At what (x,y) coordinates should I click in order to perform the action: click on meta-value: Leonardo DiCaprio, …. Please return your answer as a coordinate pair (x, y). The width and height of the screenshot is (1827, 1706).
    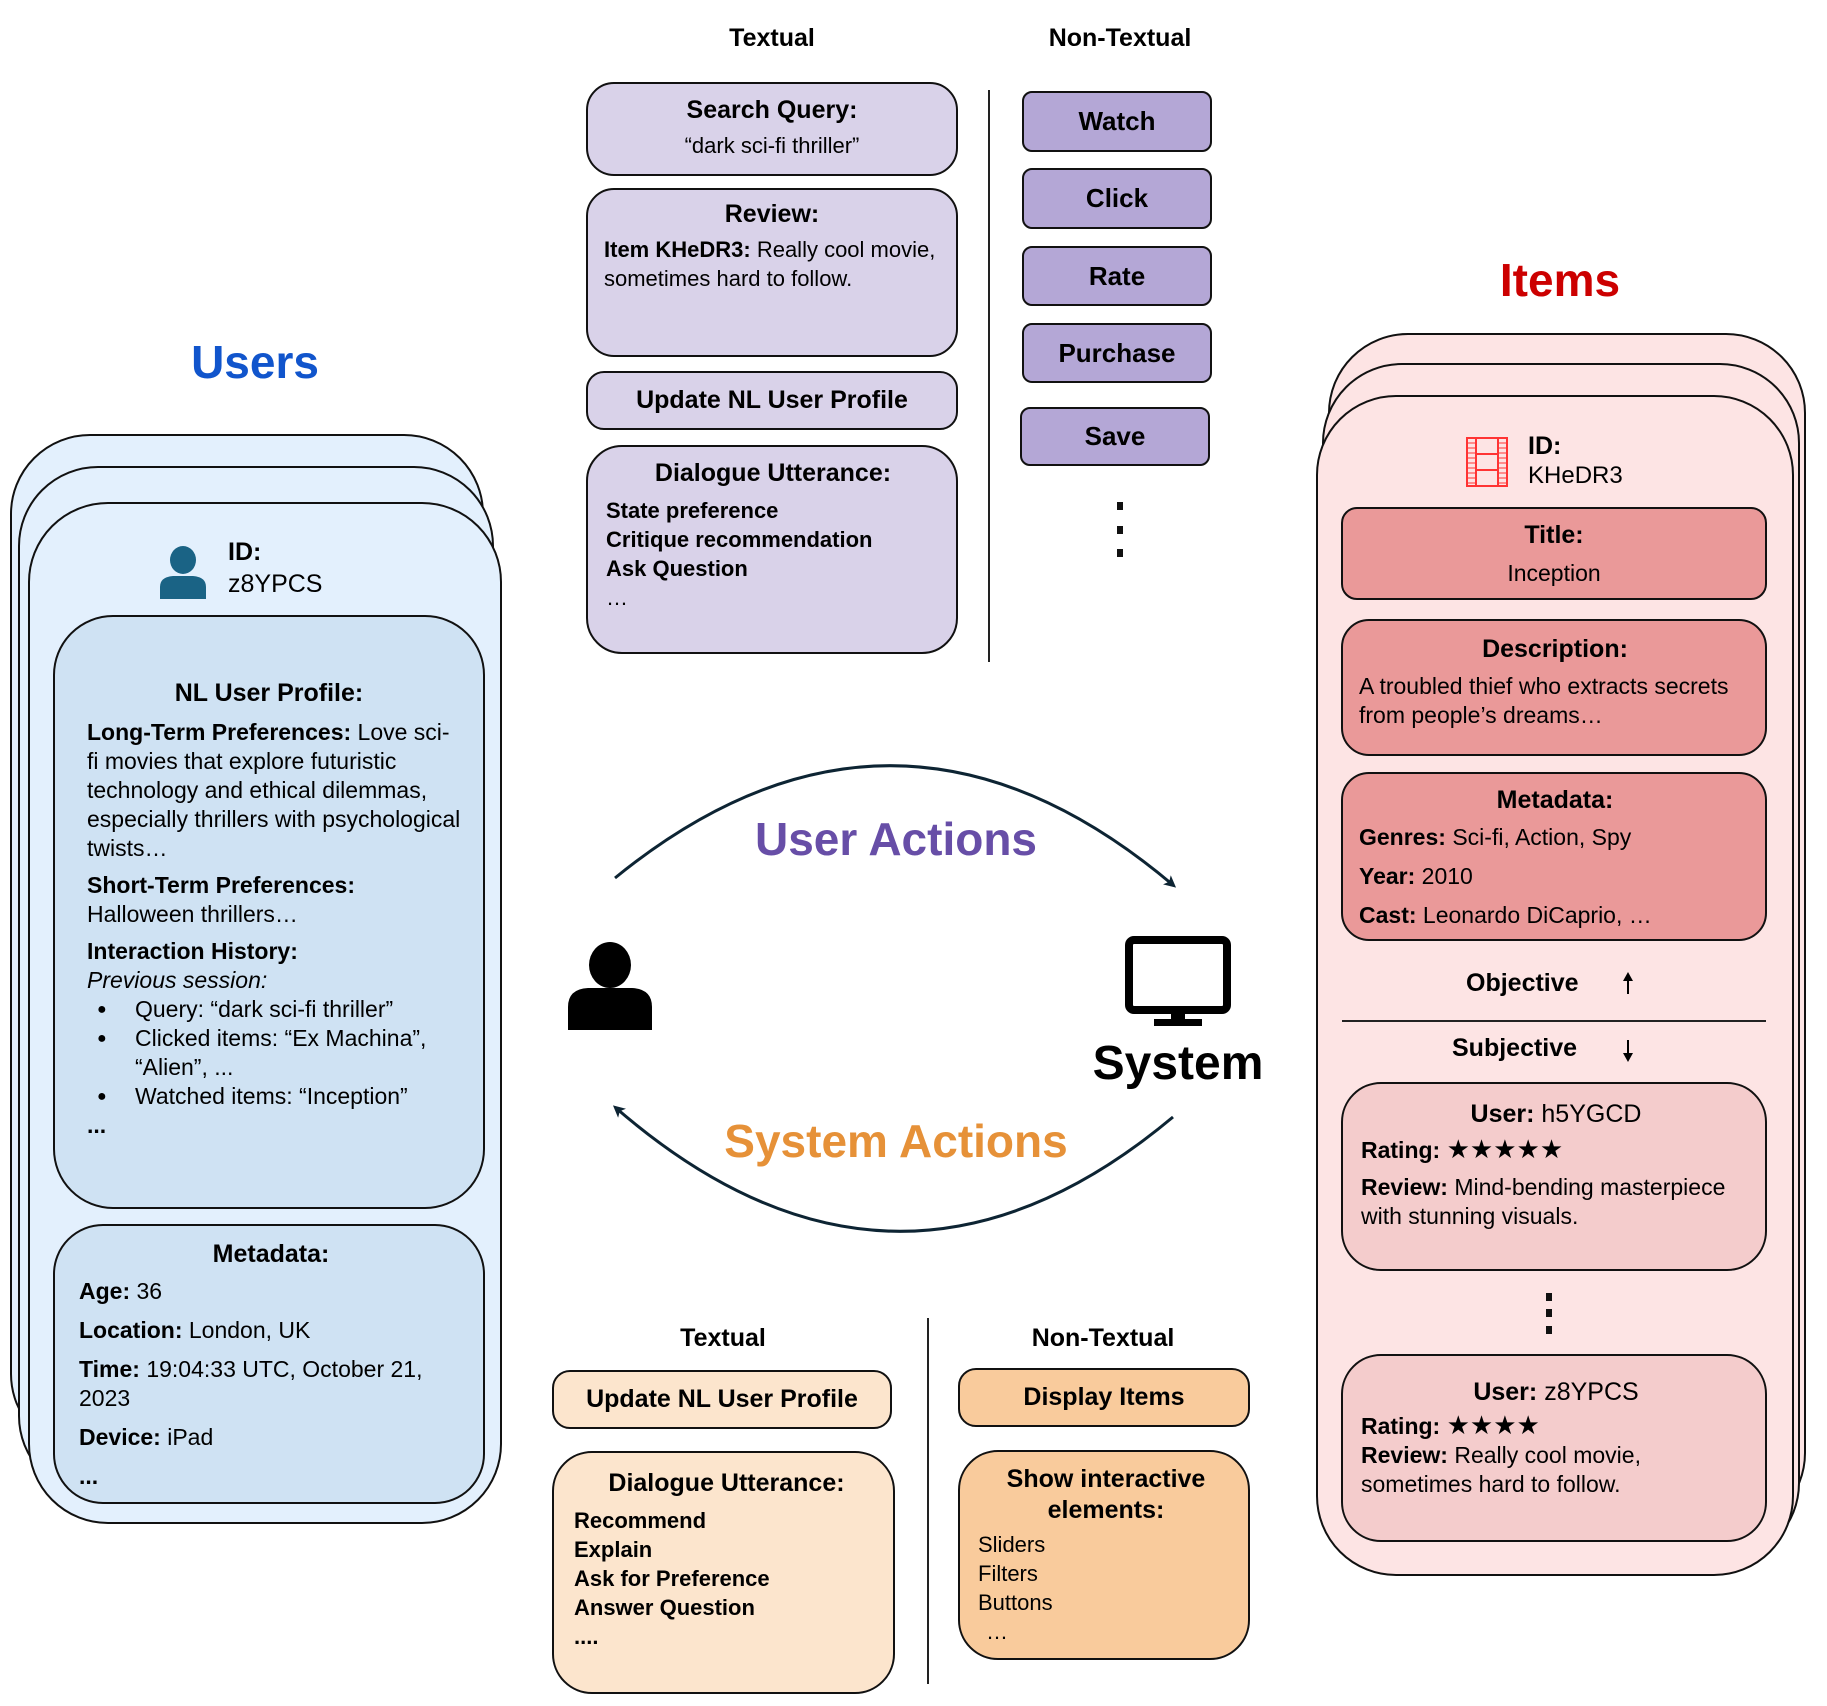
    Looking at the image, I should click on (1537, 915).